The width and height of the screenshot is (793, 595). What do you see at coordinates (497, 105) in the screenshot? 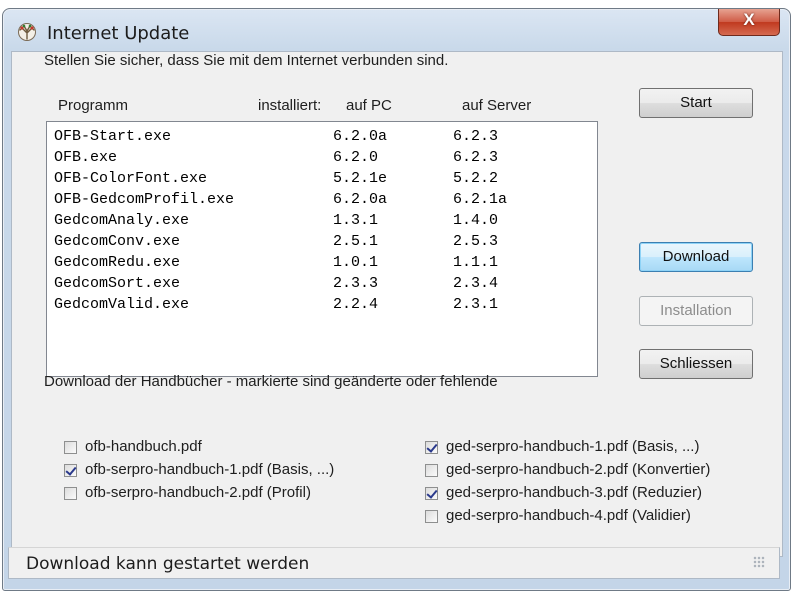
I see `header-on-server: auf Server` at bounding box center [497, 105].